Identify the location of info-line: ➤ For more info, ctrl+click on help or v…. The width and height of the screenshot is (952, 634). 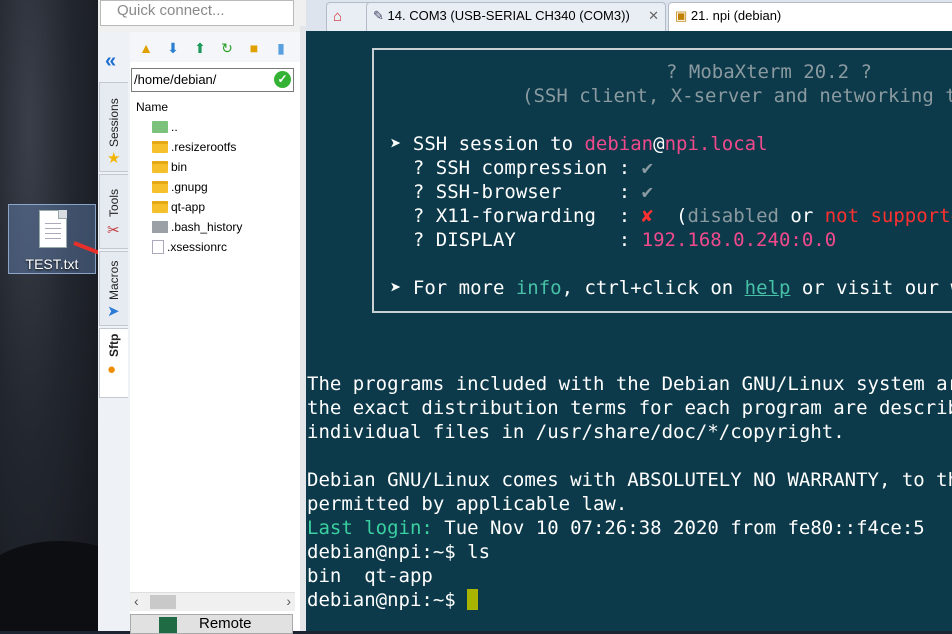
(671, 288).